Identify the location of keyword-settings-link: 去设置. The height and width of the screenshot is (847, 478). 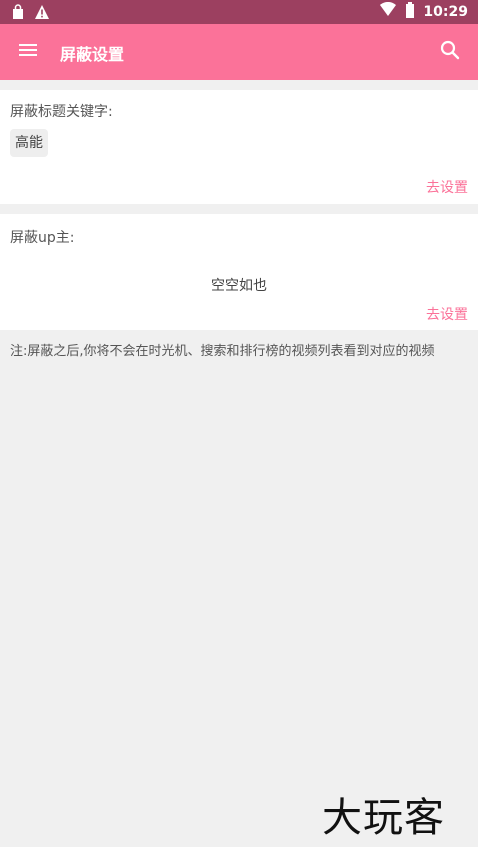
(447, 187).